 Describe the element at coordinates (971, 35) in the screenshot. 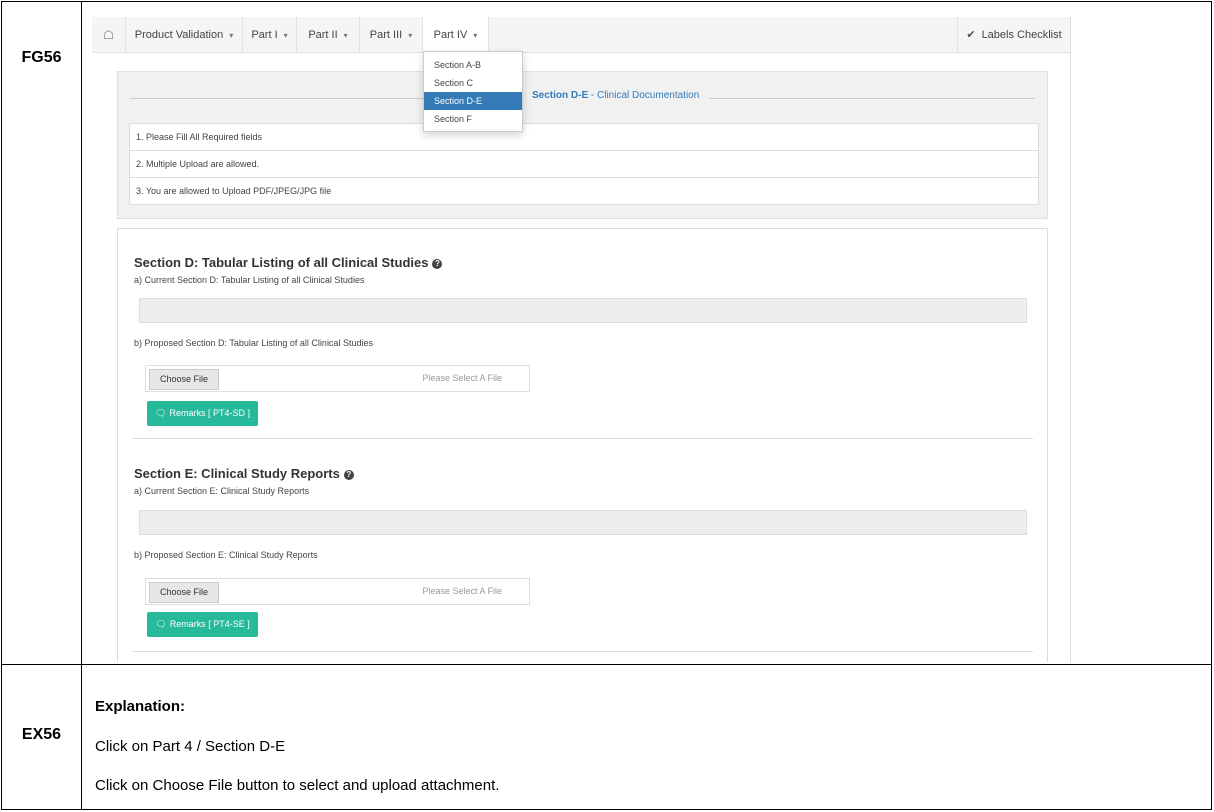

I see `checkmark-icon: ✔` at that location.